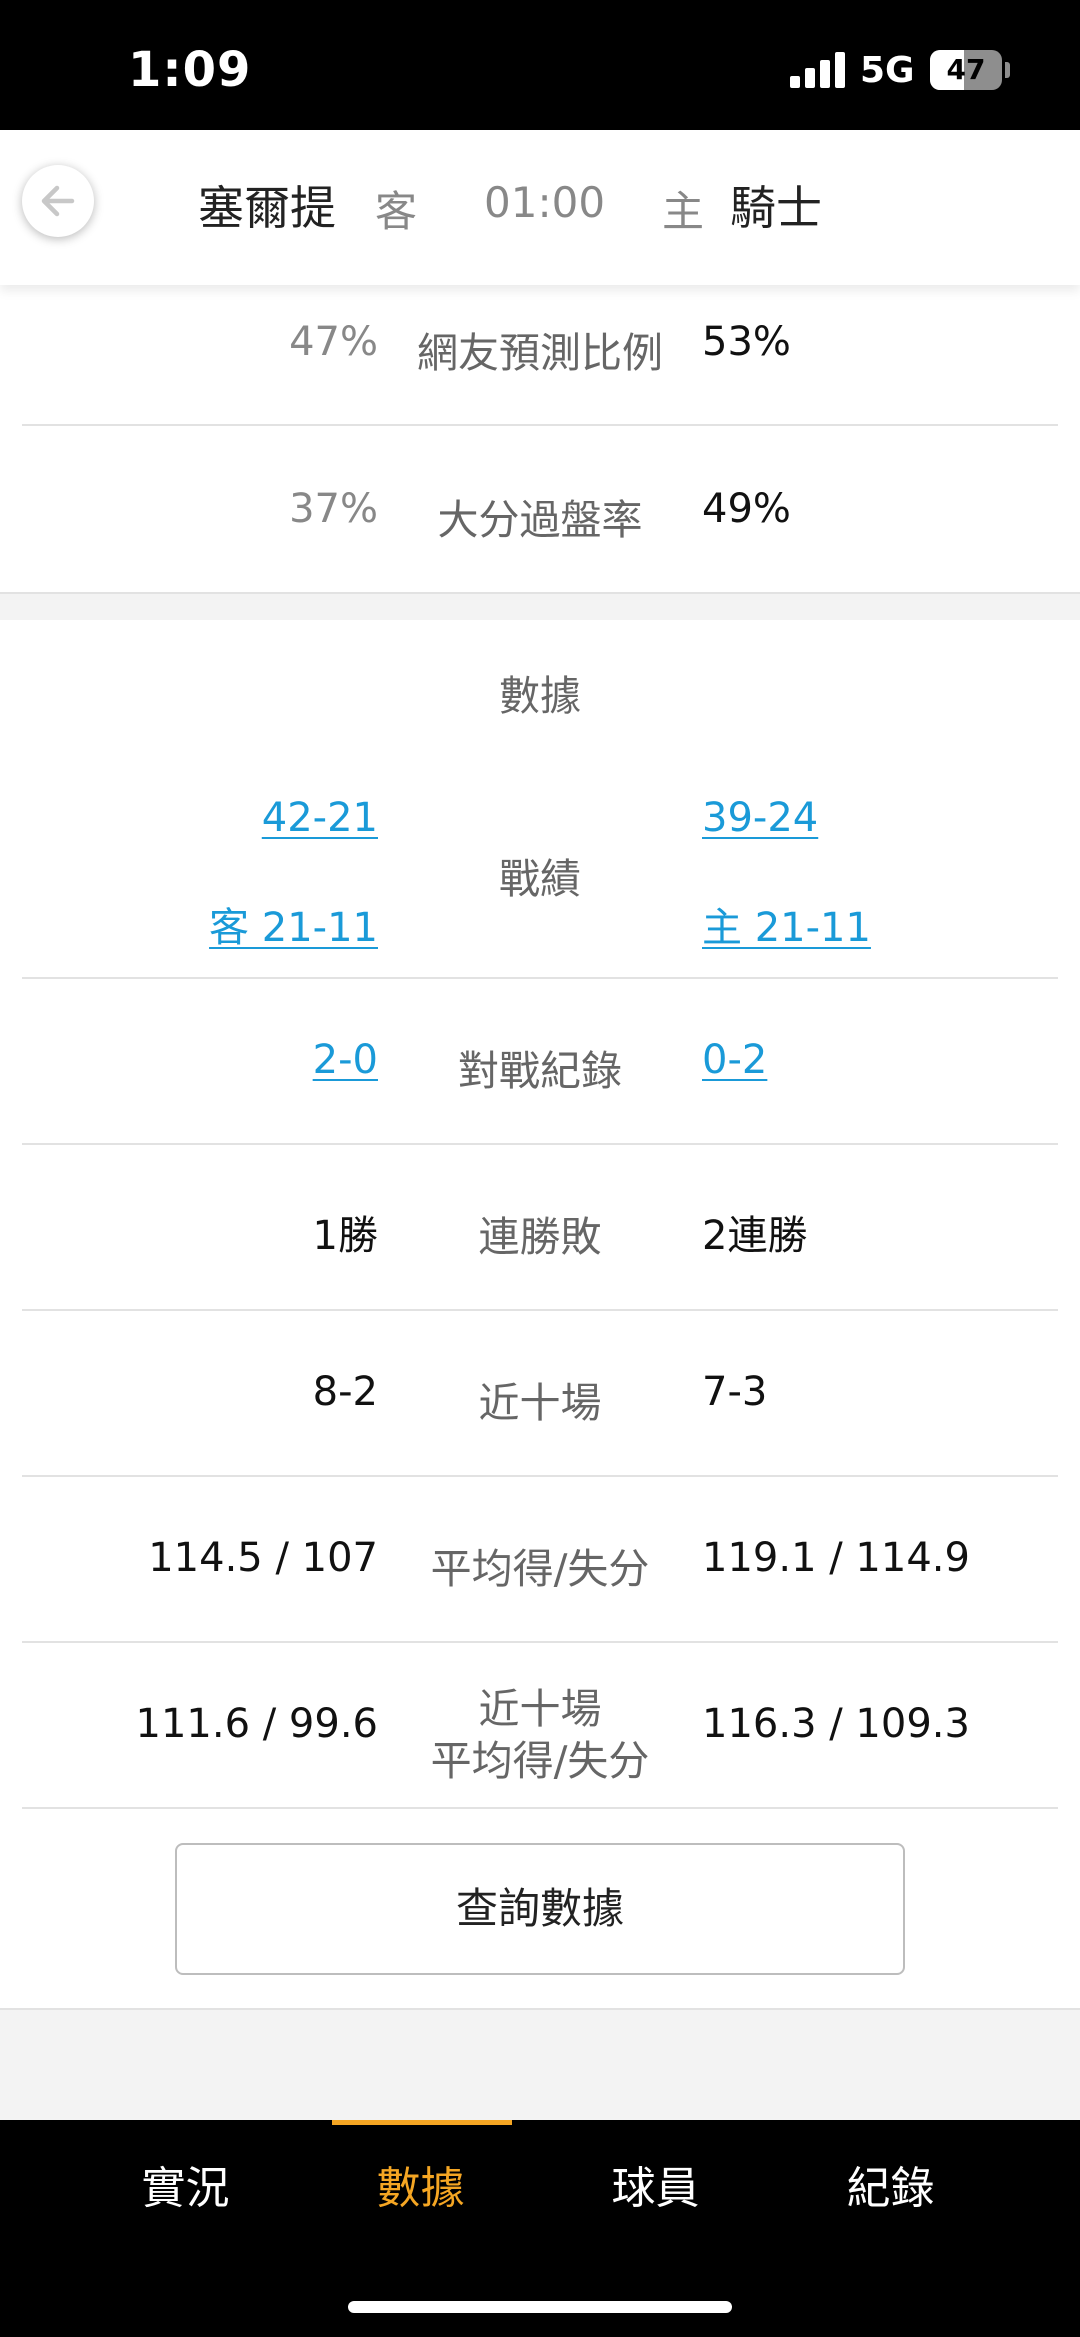 Image resolution: width=1080 pixels, height=2337 pixels. I want to click on back-button, so click(58, 201).